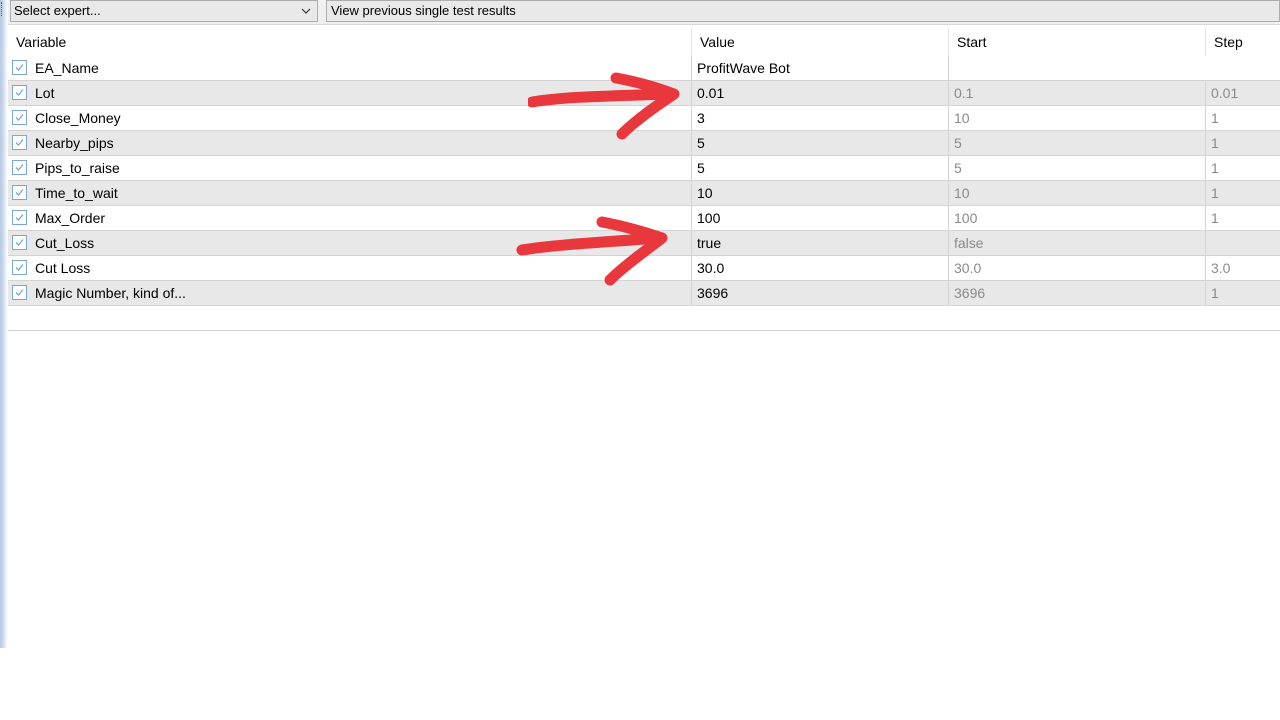 The height and width of the screenshot is (720, 1280). I want to click on column-header-variable: Variable, so click(350, 42).